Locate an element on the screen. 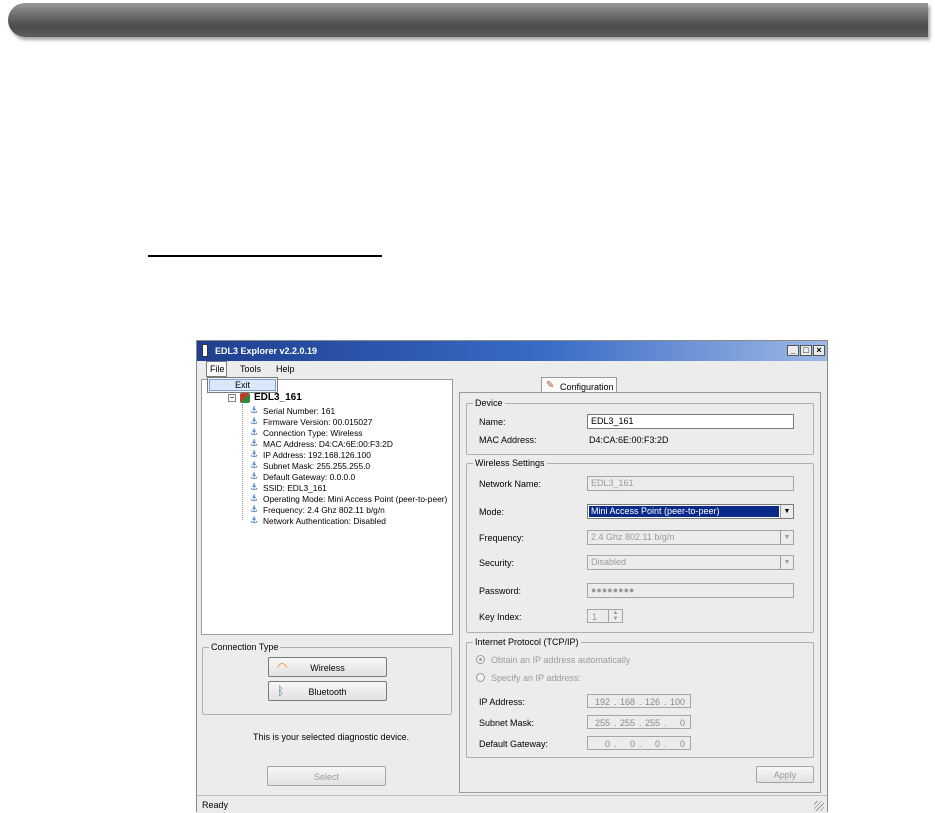 The height and width of the screenshot is (813, 935). wireless-settings-legend: Wireless Settings is located at coordinates (510, 463).